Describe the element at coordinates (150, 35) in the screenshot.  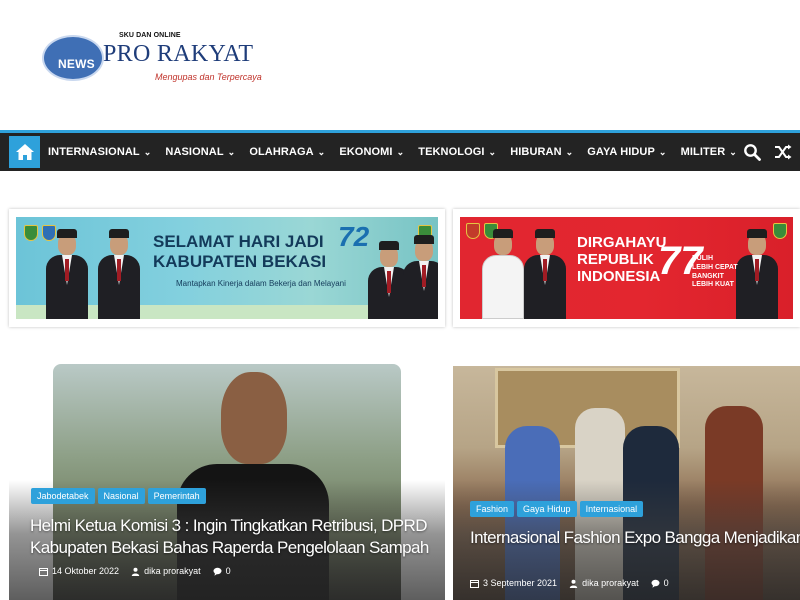
I see `logo-pretitle: SKU DAN ONLINE` at that location.